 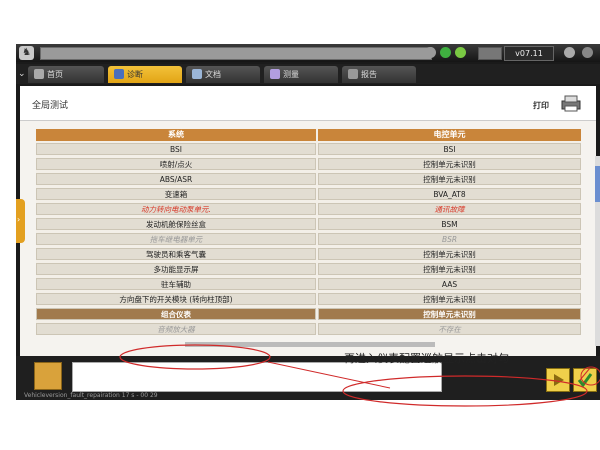 I want to click on annotation-ellipse-row, so click(x=195, y=357).